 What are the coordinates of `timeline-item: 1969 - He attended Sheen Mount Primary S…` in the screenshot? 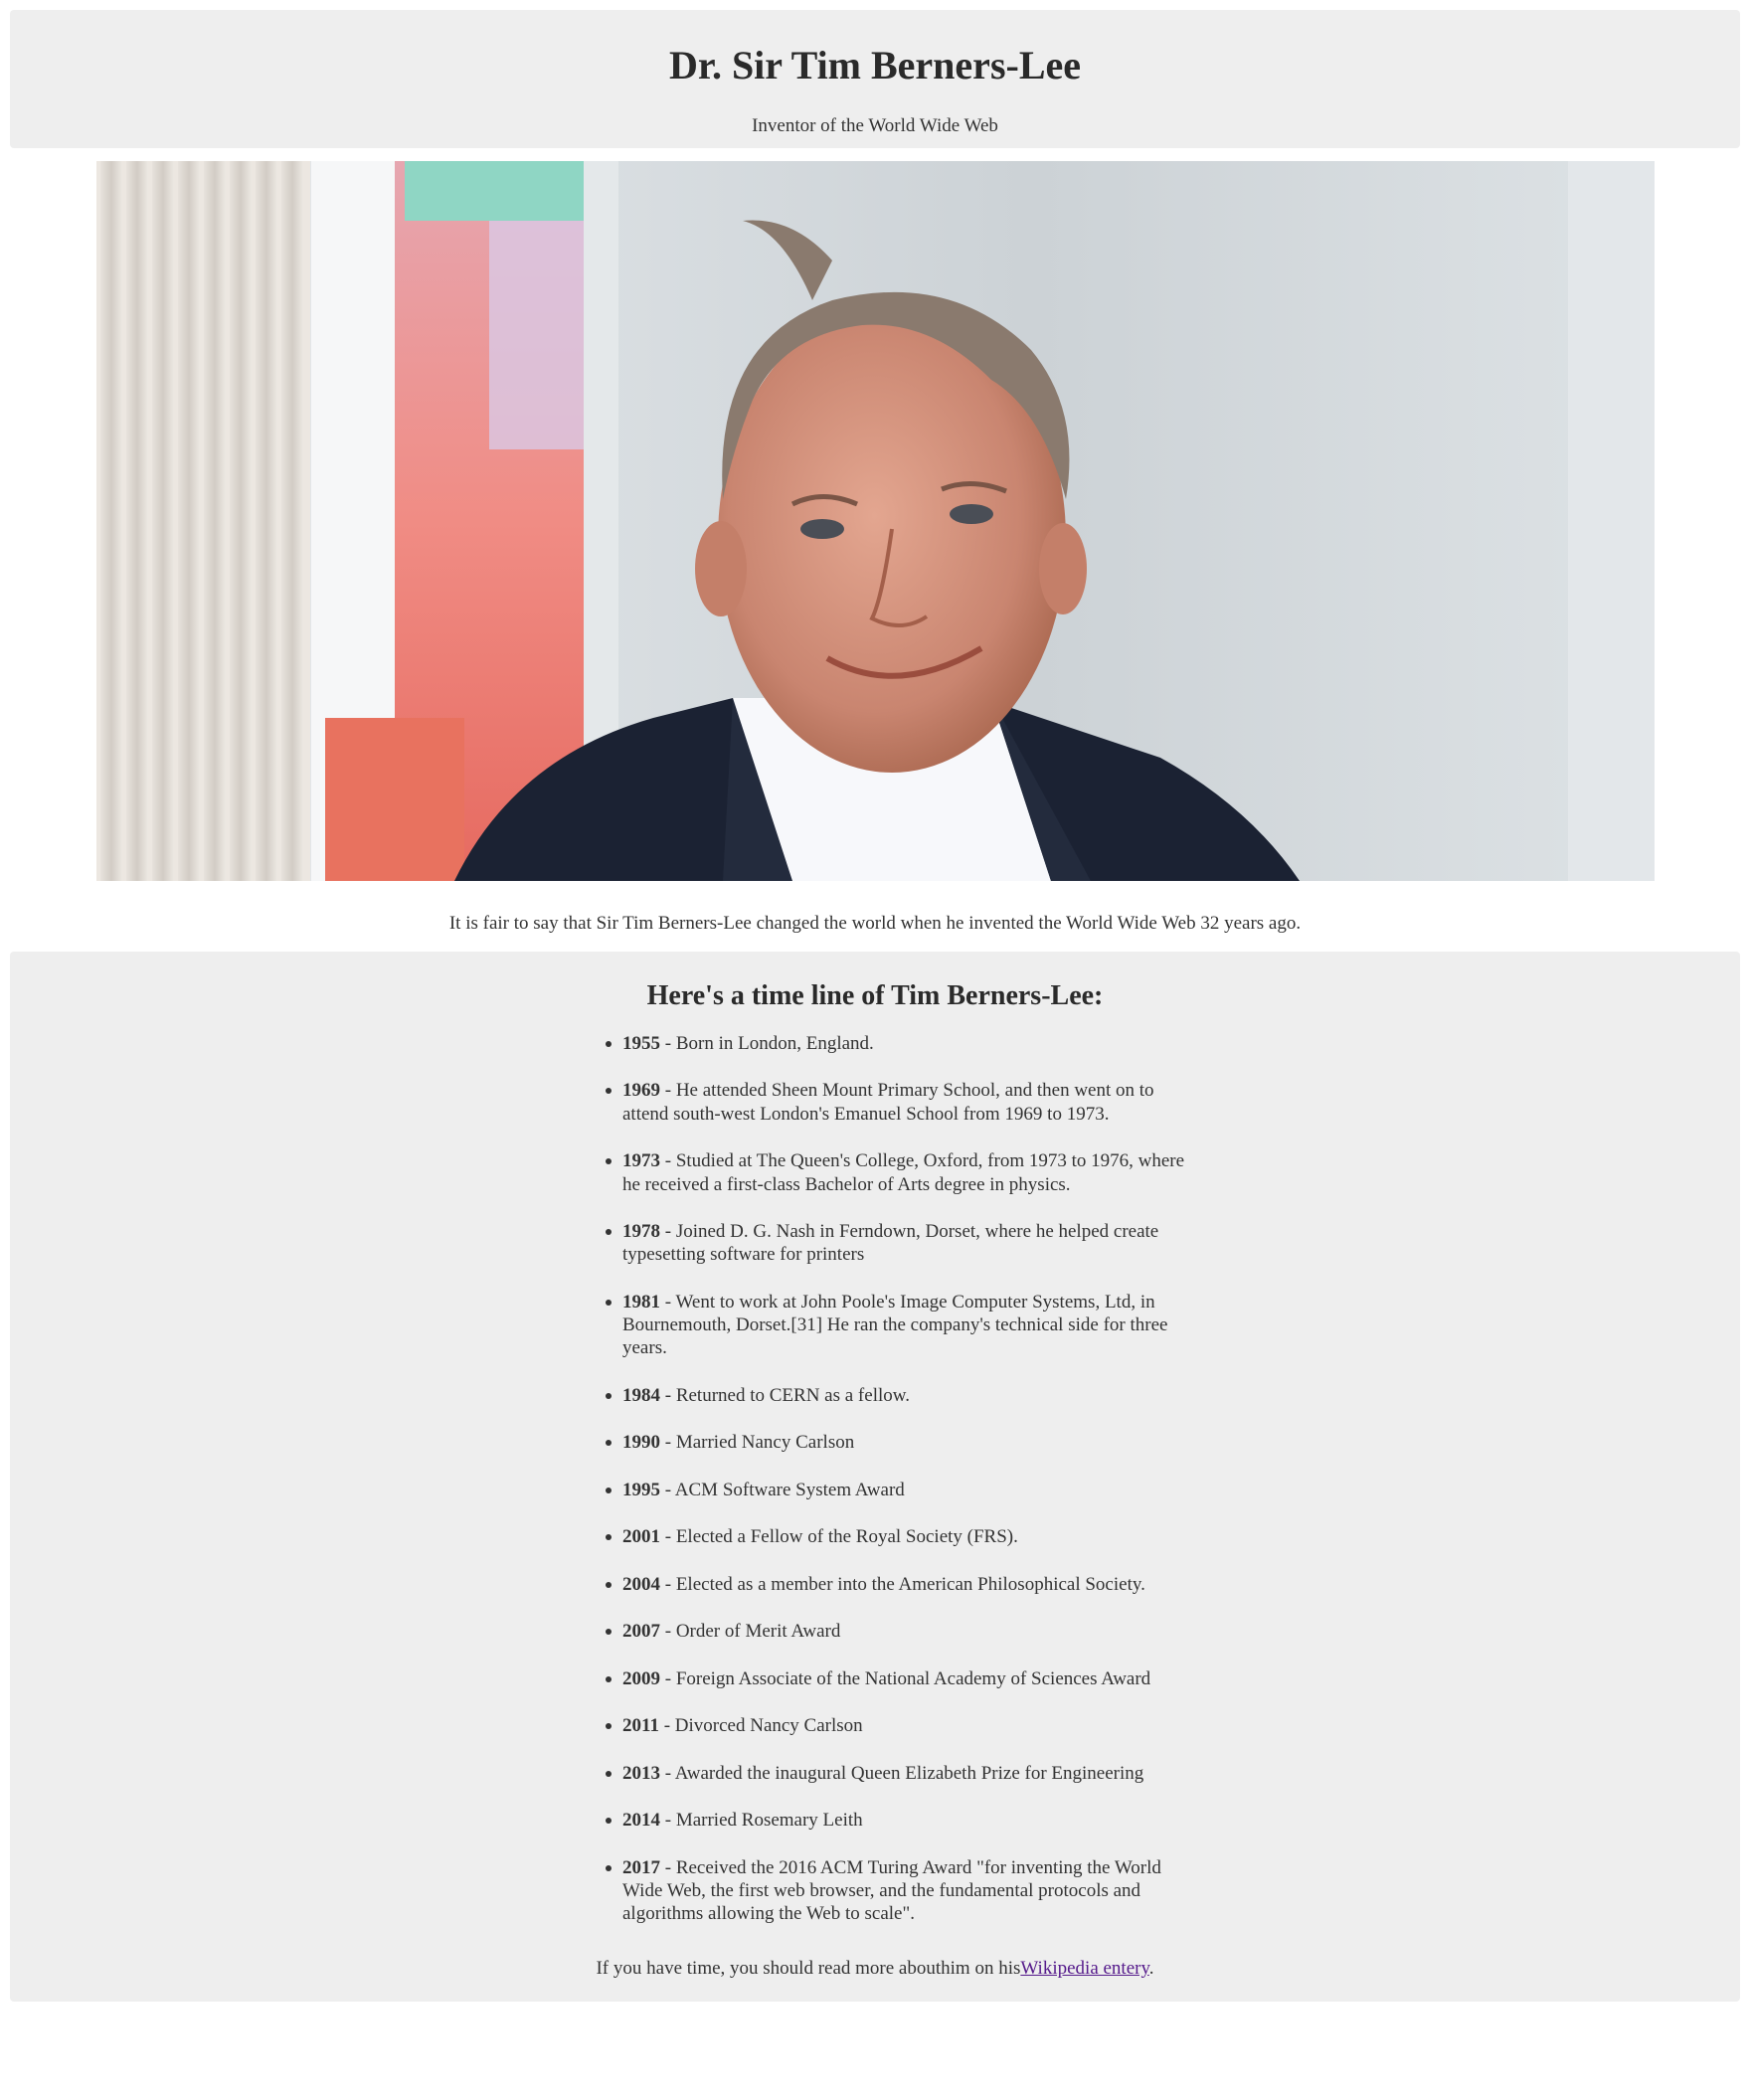 It's located at (900, 1103).